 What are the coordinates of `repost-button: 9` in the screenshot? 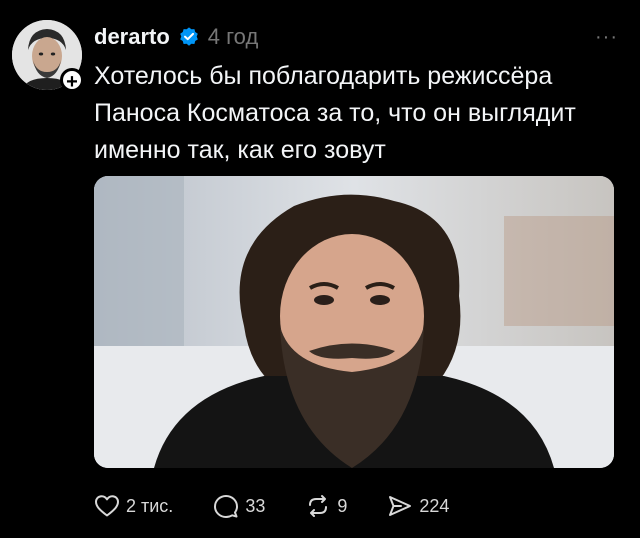 It's located at (326, 506).